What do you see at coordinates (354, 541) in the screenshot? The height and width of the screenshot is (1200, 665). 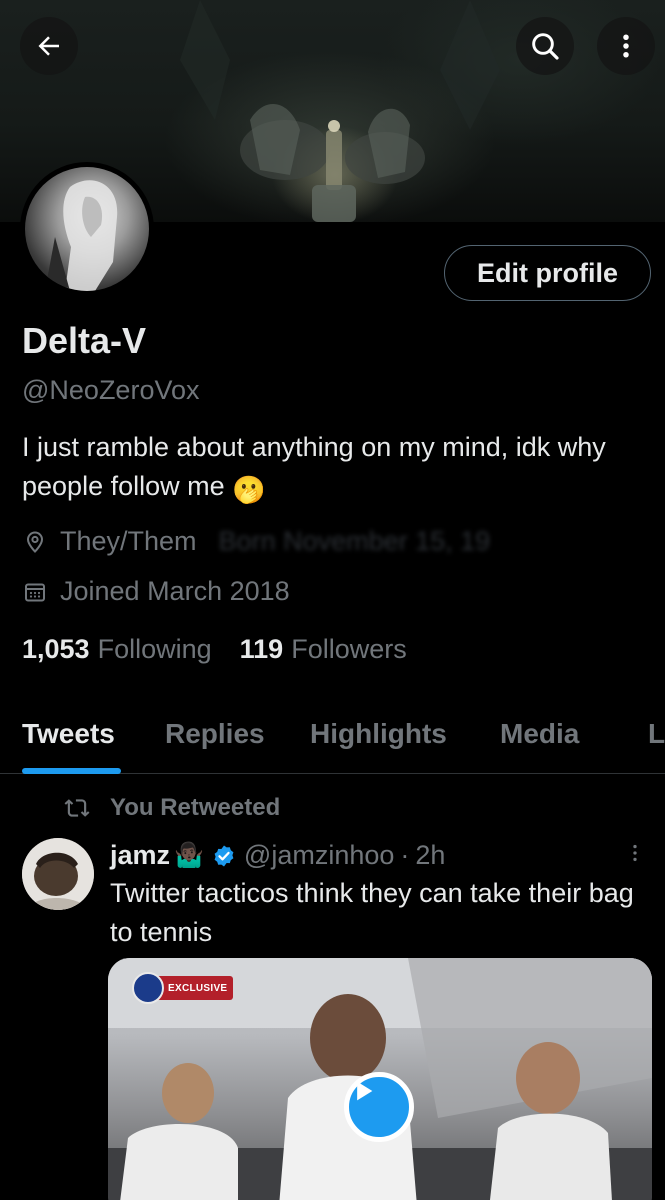 I see `birthday-obscured: Born November 15, 19` at bounding box center [354, 541].